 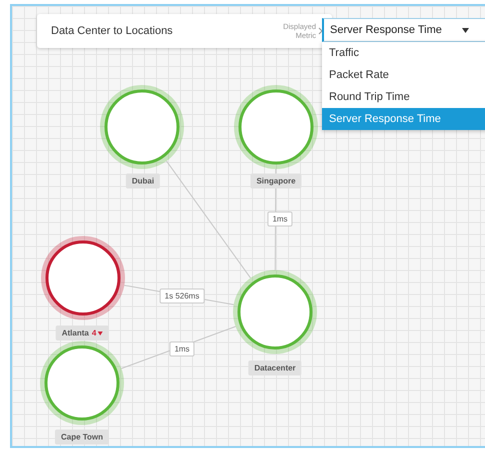 I want to click on link-label: 1s 526ms, so click(x=182, y=296).